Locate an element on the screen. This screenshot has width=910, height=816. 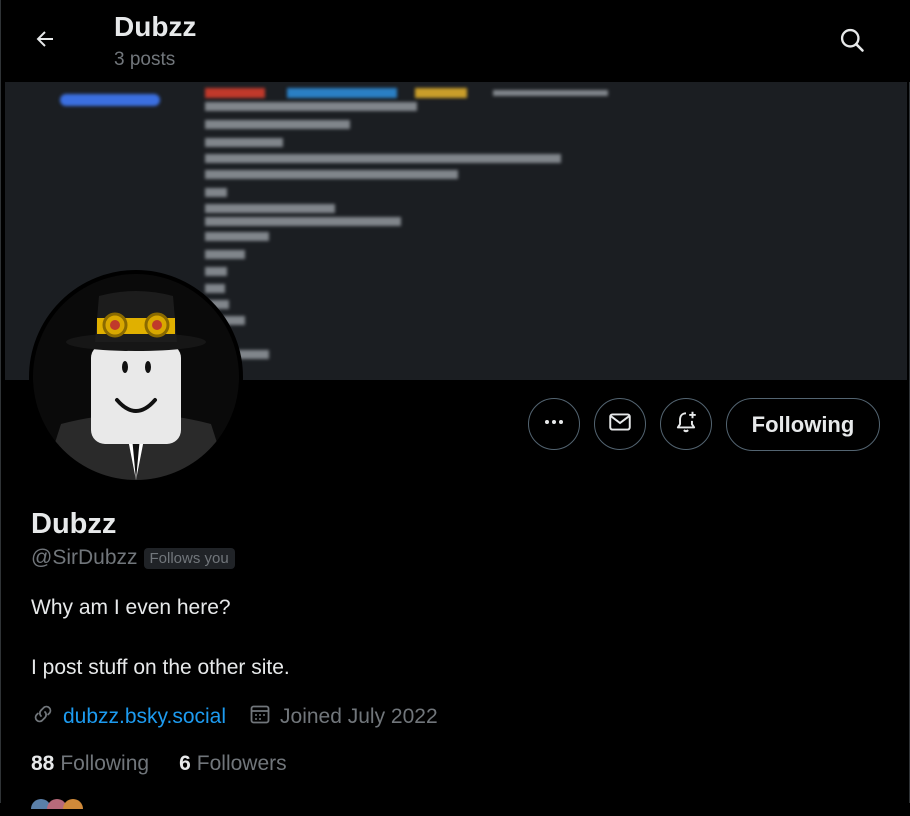
back-button is located at coordinates (45, 41).